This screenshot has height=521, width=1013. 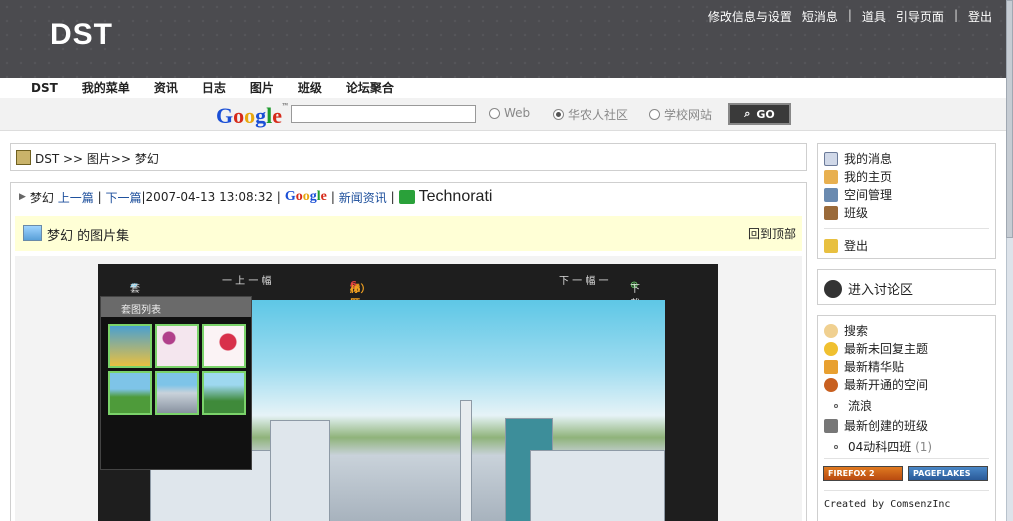 I want to click on sidebar-item-class: 班级, so click(x=846, y=212).